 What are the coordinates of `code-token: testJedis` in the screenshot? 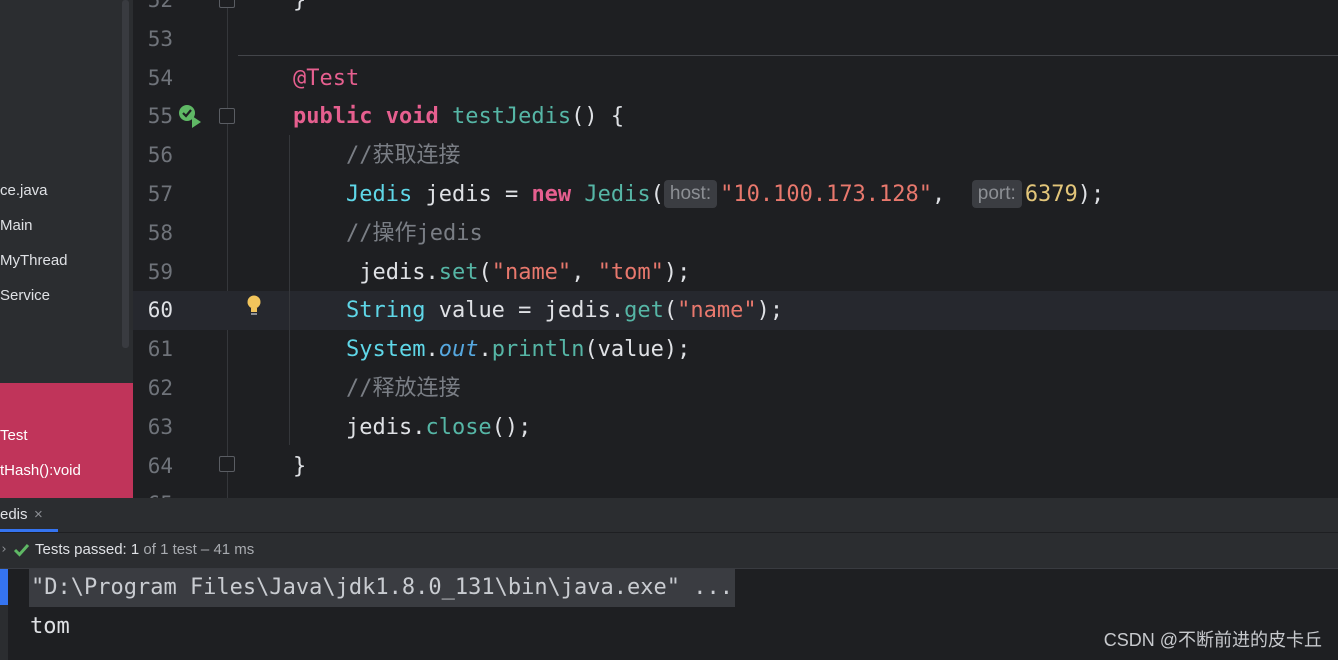 It's located at (511, 116).